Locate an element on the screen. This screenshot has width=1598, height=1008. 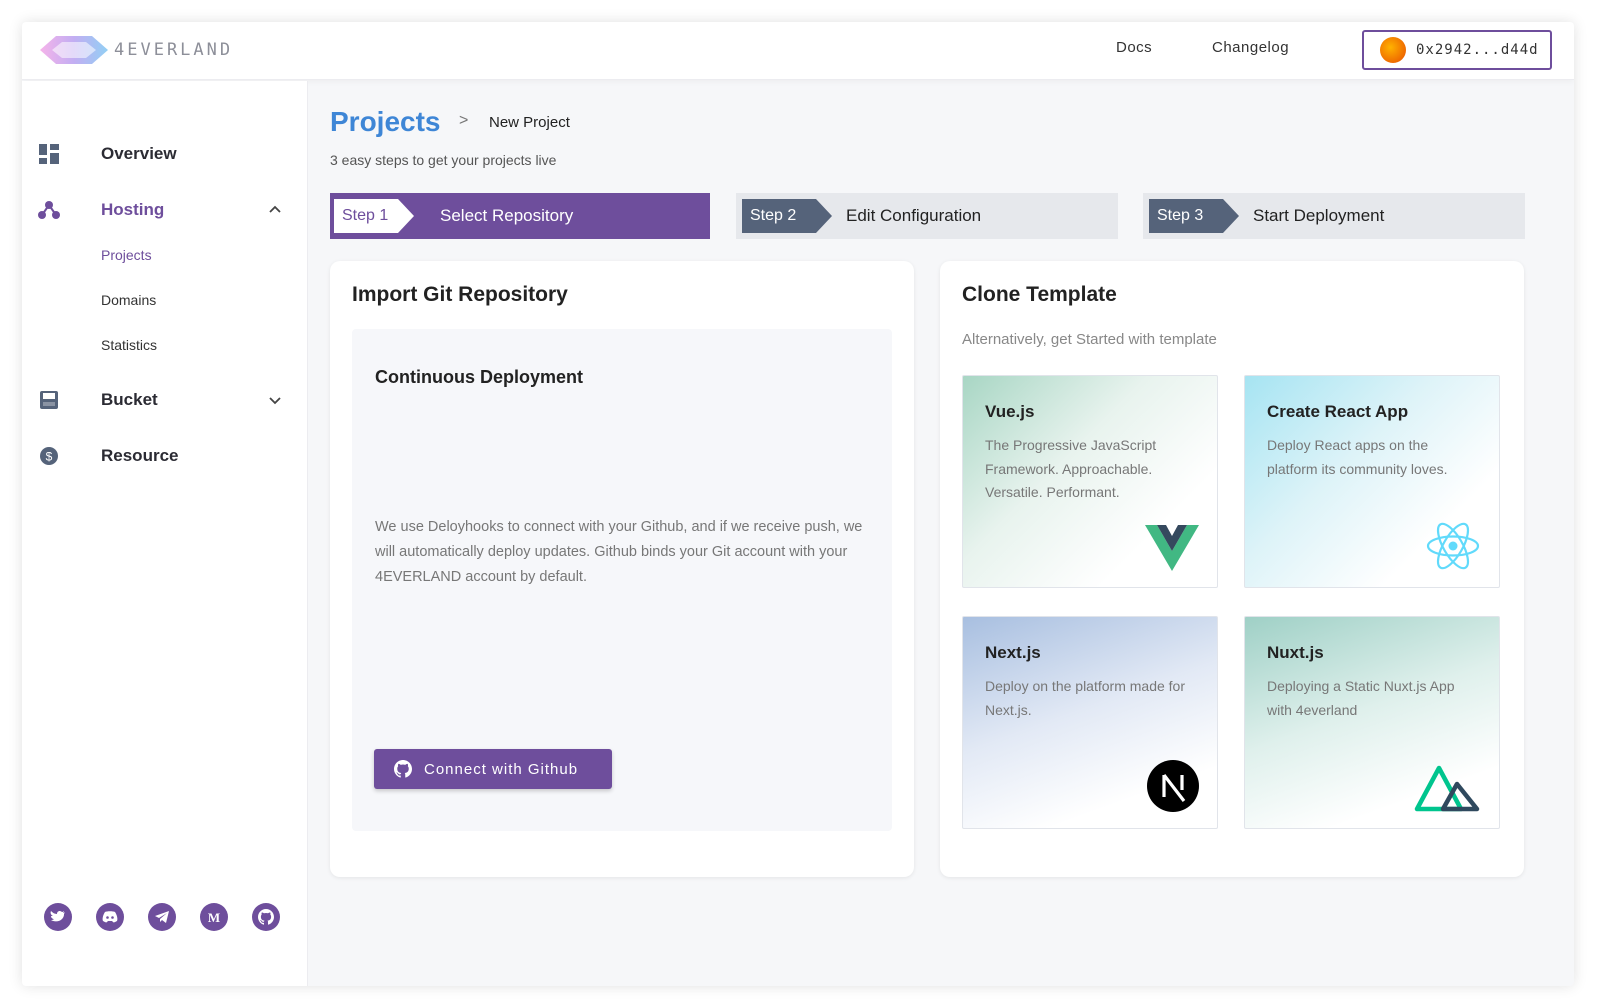
template-title: Nuxt.js is located at coordinates (1295, 652).